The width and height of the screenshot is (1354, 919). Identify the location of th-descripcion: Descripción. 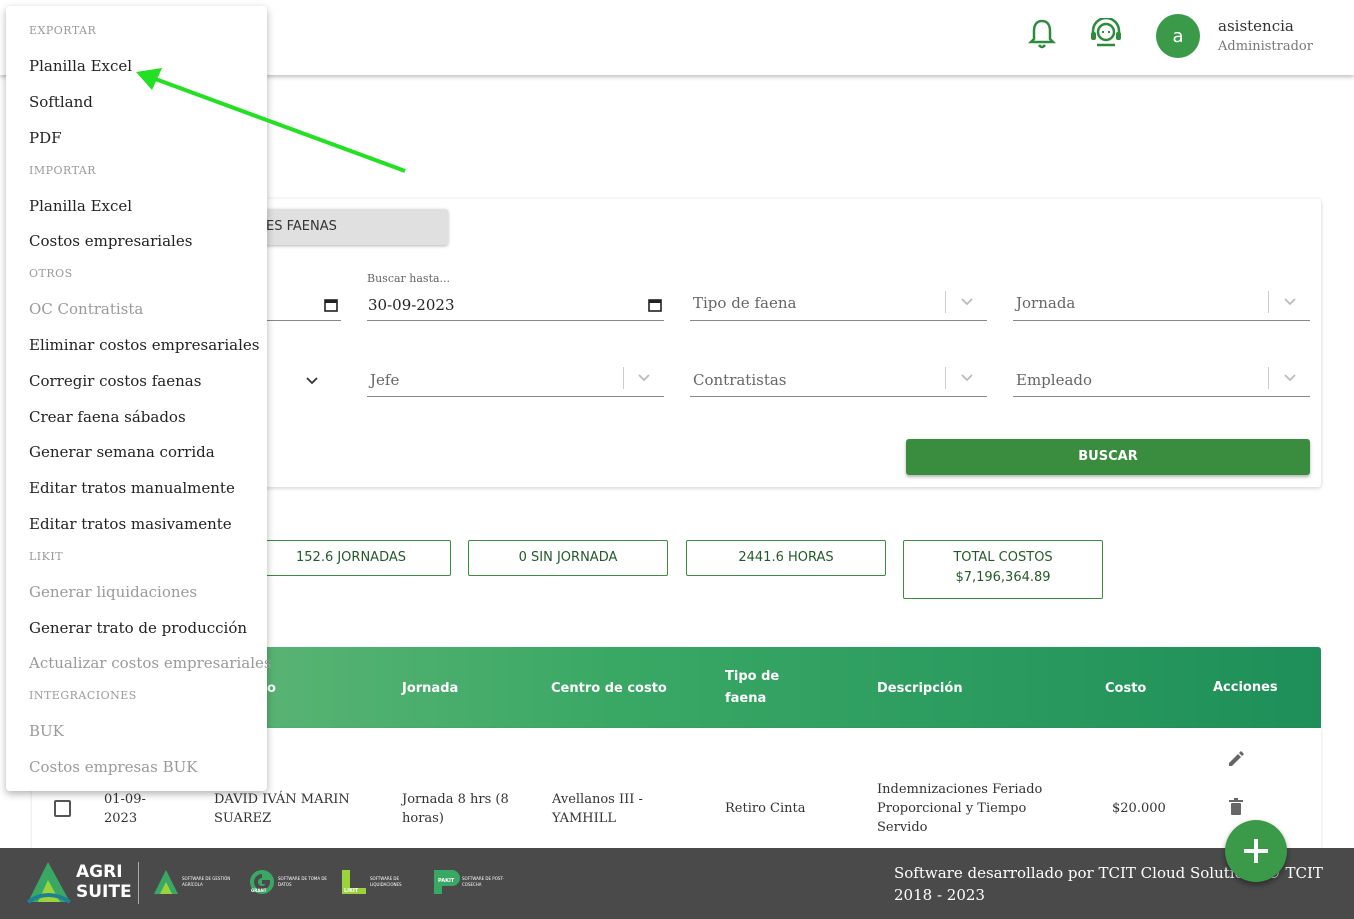
(920, 688).